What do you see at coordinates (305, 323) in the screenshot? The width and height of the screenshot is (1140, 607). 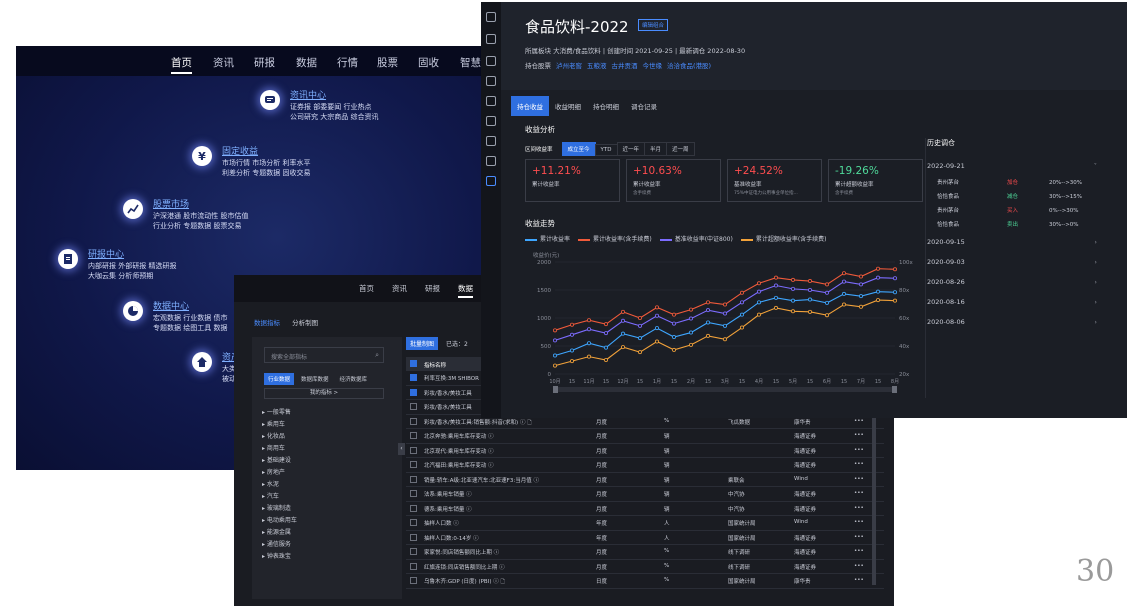 I see `tab-analysis-chart: 分析制图` at bounding box center [305, 323].